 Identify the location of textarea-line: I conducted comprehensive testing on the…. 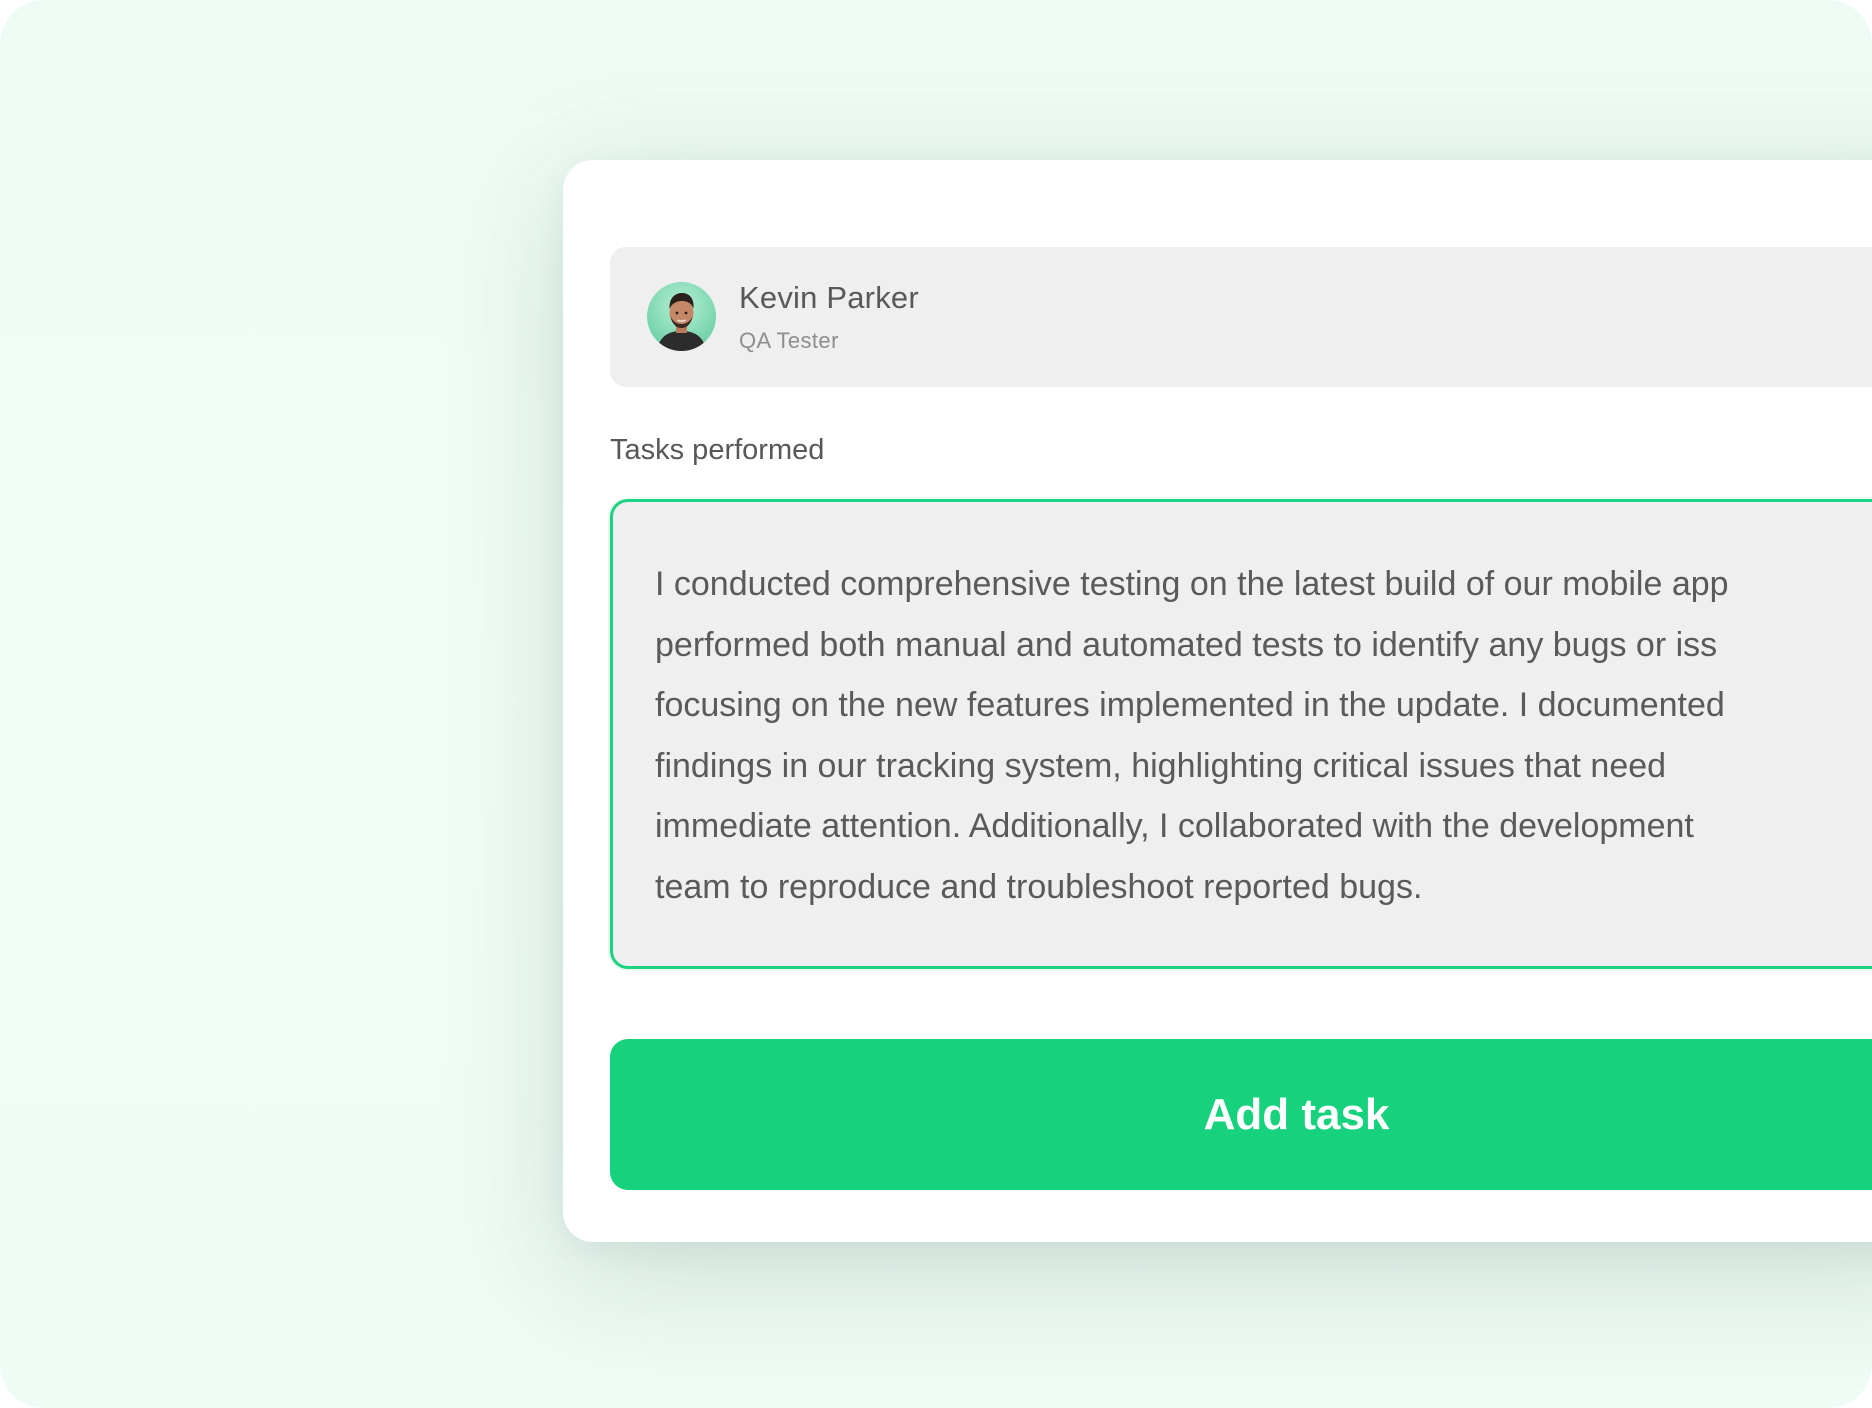
(1192, 584).